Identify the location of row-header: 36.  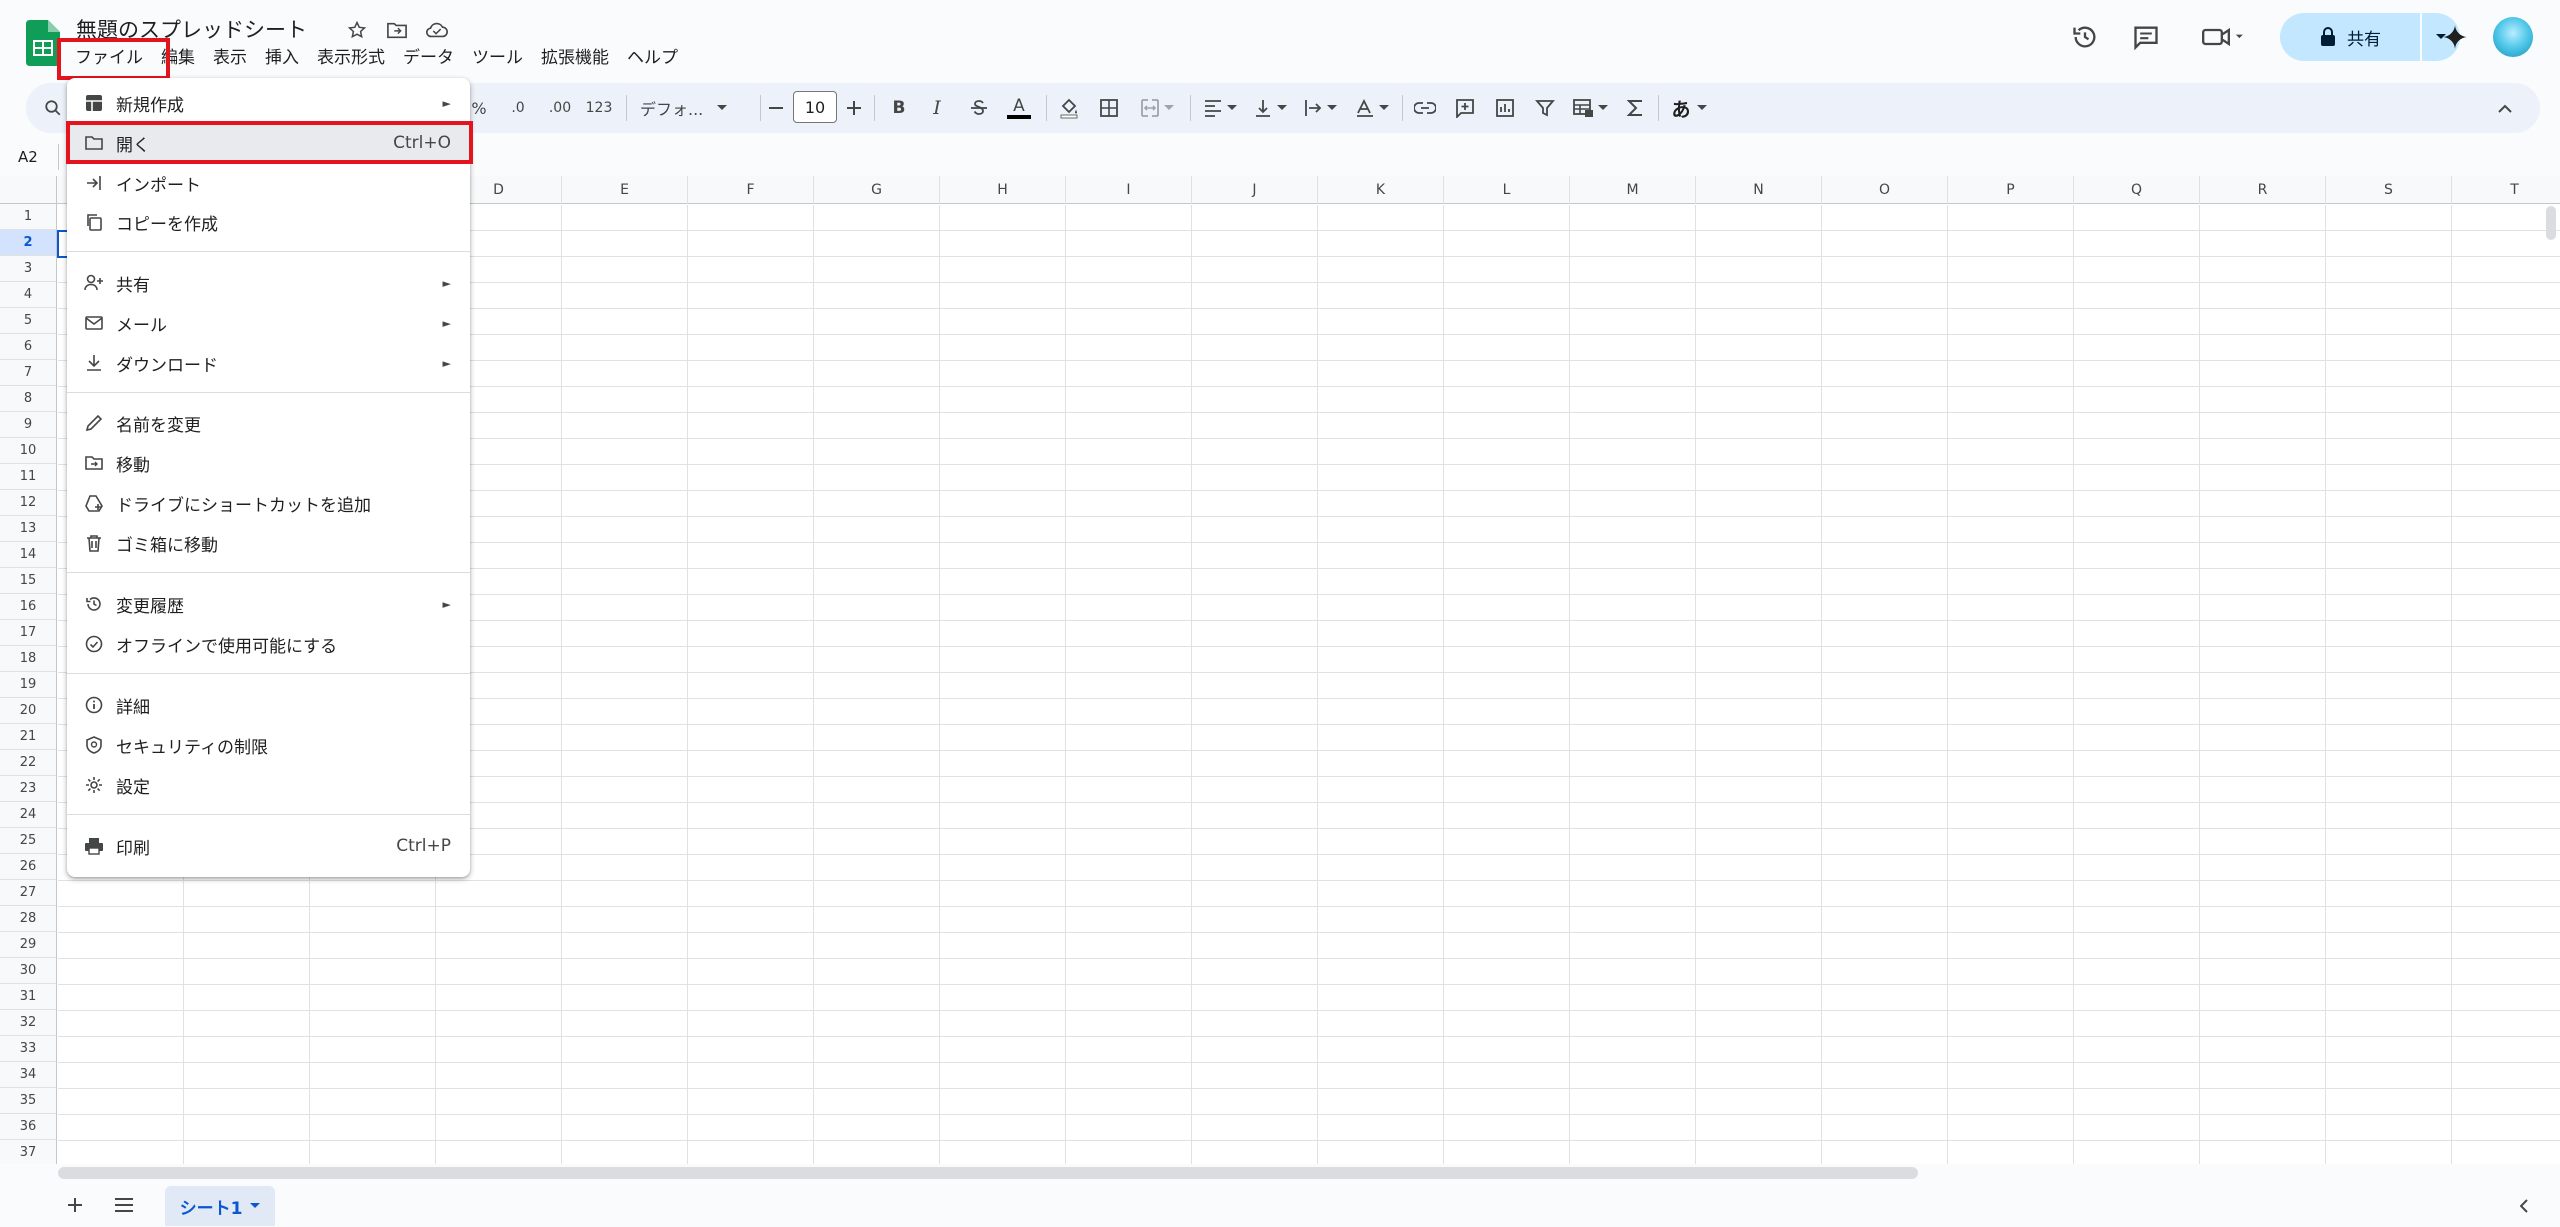
(28, 1127).